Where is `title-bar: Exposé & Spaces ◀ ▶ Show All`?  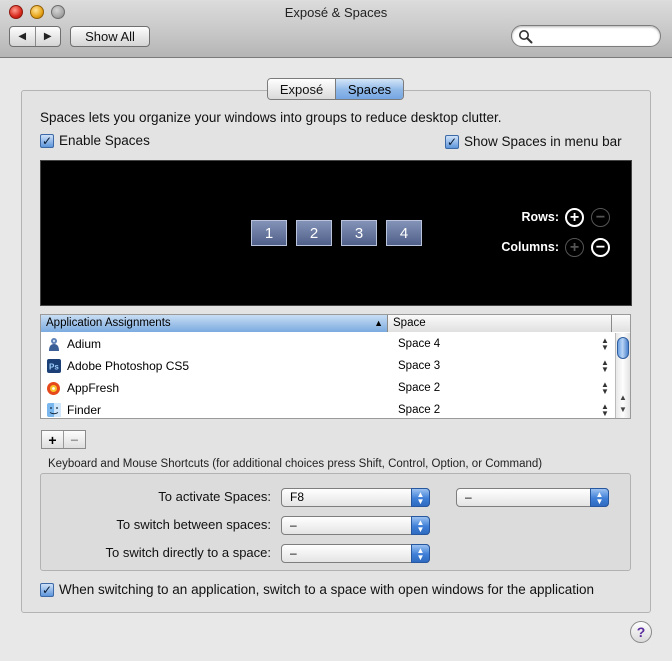 title-bar: Exposé & Spaces ◀ ▶ Show All is located at coordinates (336, 29).